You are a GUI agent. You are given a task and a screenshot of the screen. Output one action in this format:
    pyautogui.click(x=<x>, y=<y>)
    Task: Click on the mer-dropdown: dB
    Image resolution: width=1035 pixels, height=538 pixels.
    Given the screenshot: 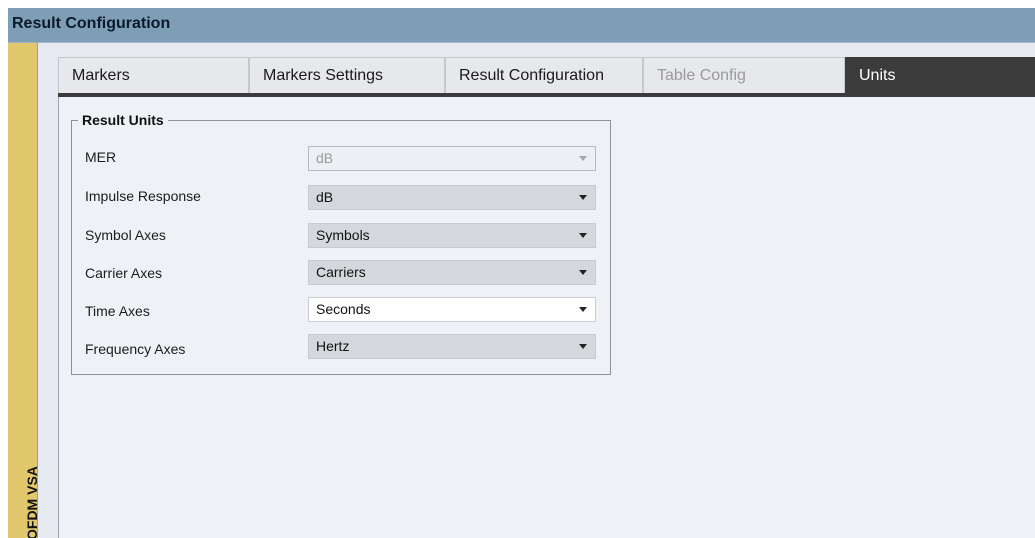 What is the action you would take?
    pyautogui.click(x=452, y=158)
    